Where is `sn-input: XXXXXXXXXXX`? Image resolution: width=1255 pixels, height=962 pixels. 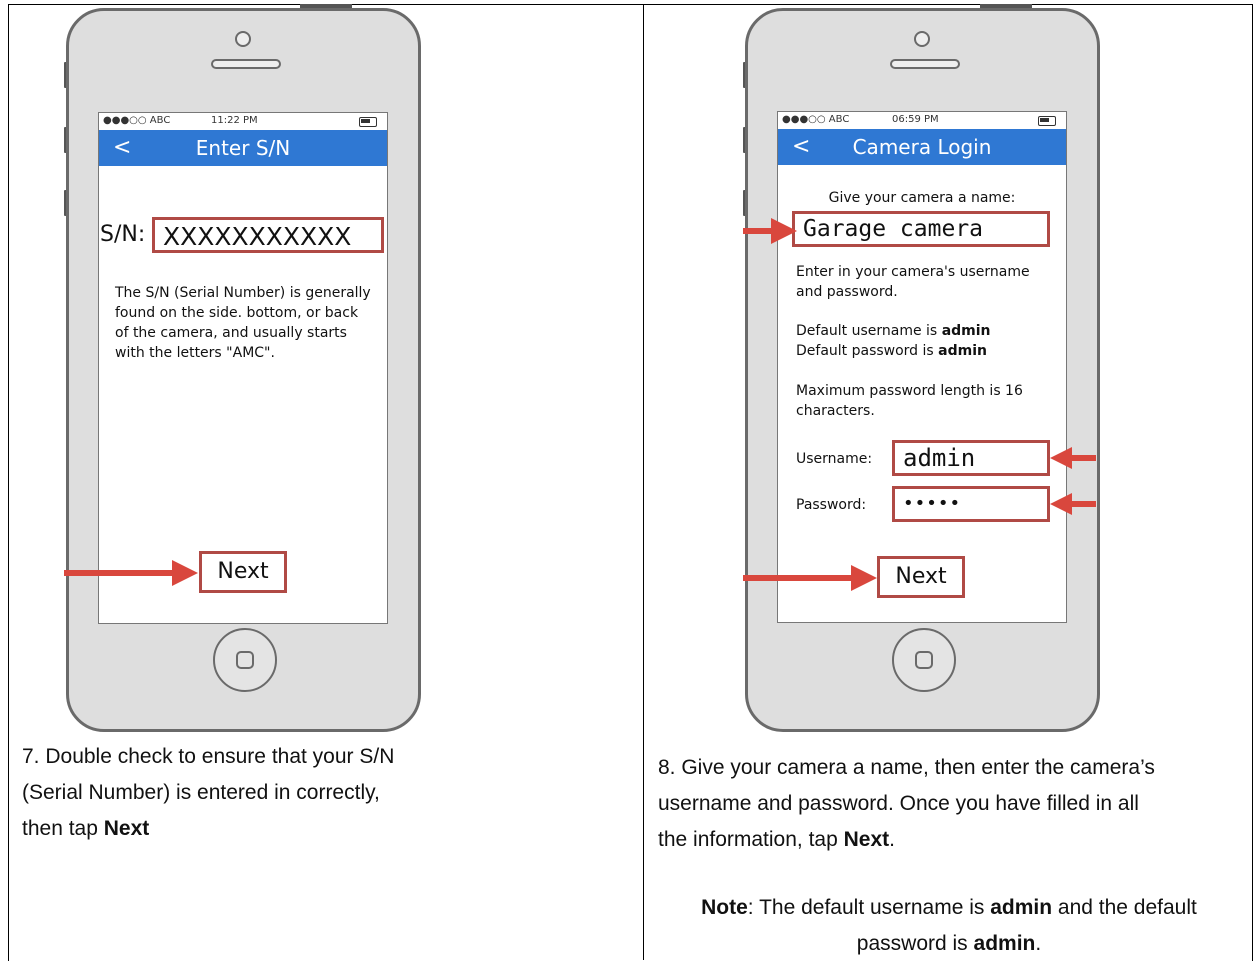 sn-input: XXXXXXXXXXX is located at coordinates (268, 235).